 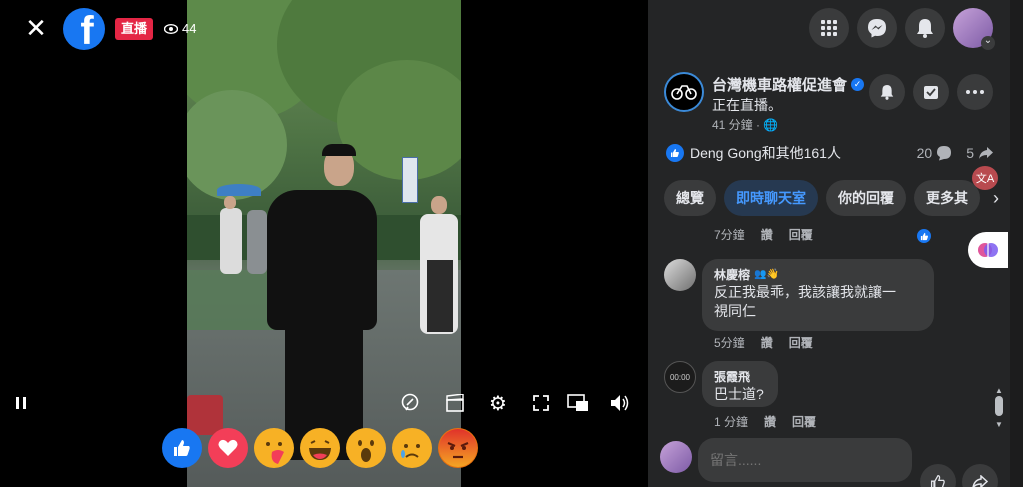 What do you see at coordinates (182, 448) in the screenshot?
I see `like-reaction-icon` at bounding box center [182, 448].